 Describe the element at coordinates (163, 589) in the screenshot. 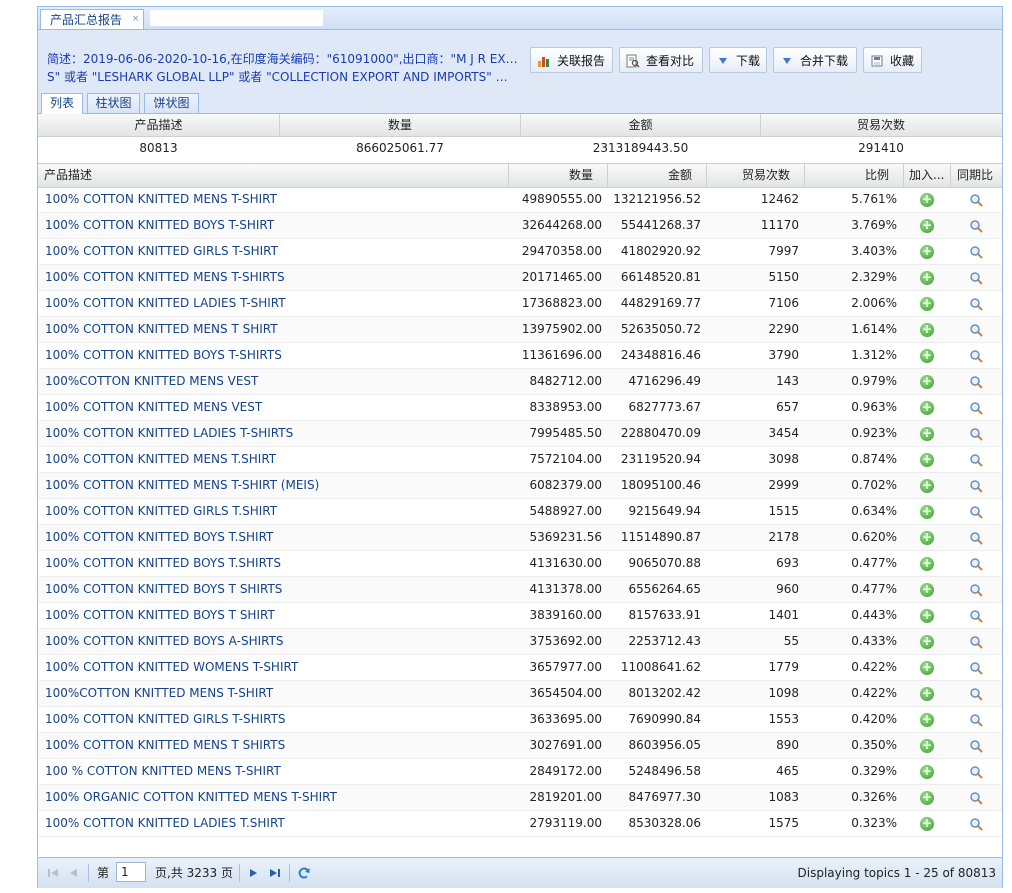

I see `cell-product-desc: 100% COTTON KNITTED BOYS T SHIRTS` at that location.